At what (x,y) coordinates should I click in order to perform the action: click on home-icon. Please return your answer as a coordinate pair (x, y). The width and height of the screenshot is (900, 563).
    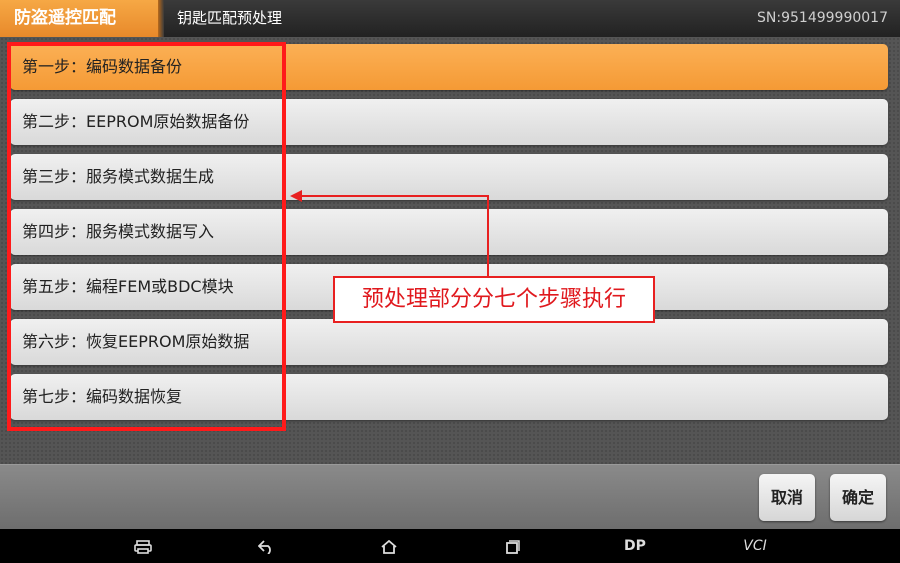
    Looking at the image, I should click on (389, 546).